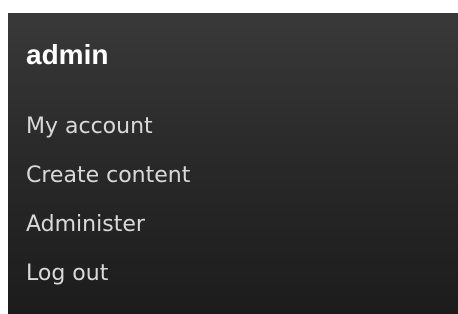 This screenshot has height=314, width=458. What do you see at coordinates (108, 175) in the screenshot?
I see `create-content-link: Create content` at bounding box center [108, 175].